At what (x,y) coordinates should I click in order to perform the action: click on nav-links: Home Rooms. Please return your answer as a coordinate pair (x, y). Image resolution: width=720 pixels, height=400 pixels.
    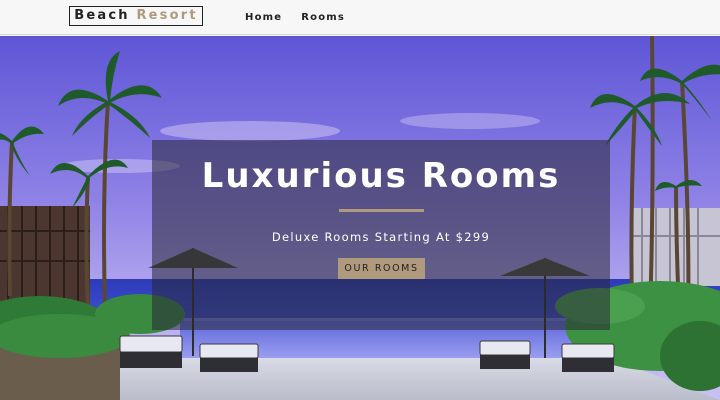
    Looking at the image, I should click on (295, 17).